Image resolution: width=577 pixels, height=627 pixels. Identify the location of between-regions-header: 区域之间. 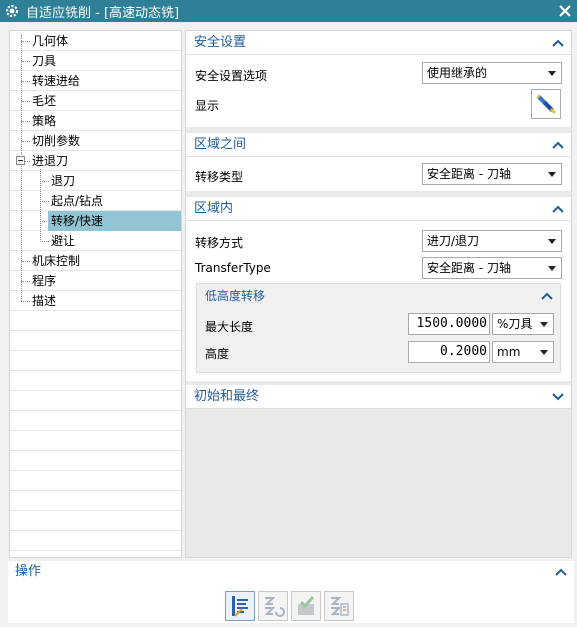
(378, 145).